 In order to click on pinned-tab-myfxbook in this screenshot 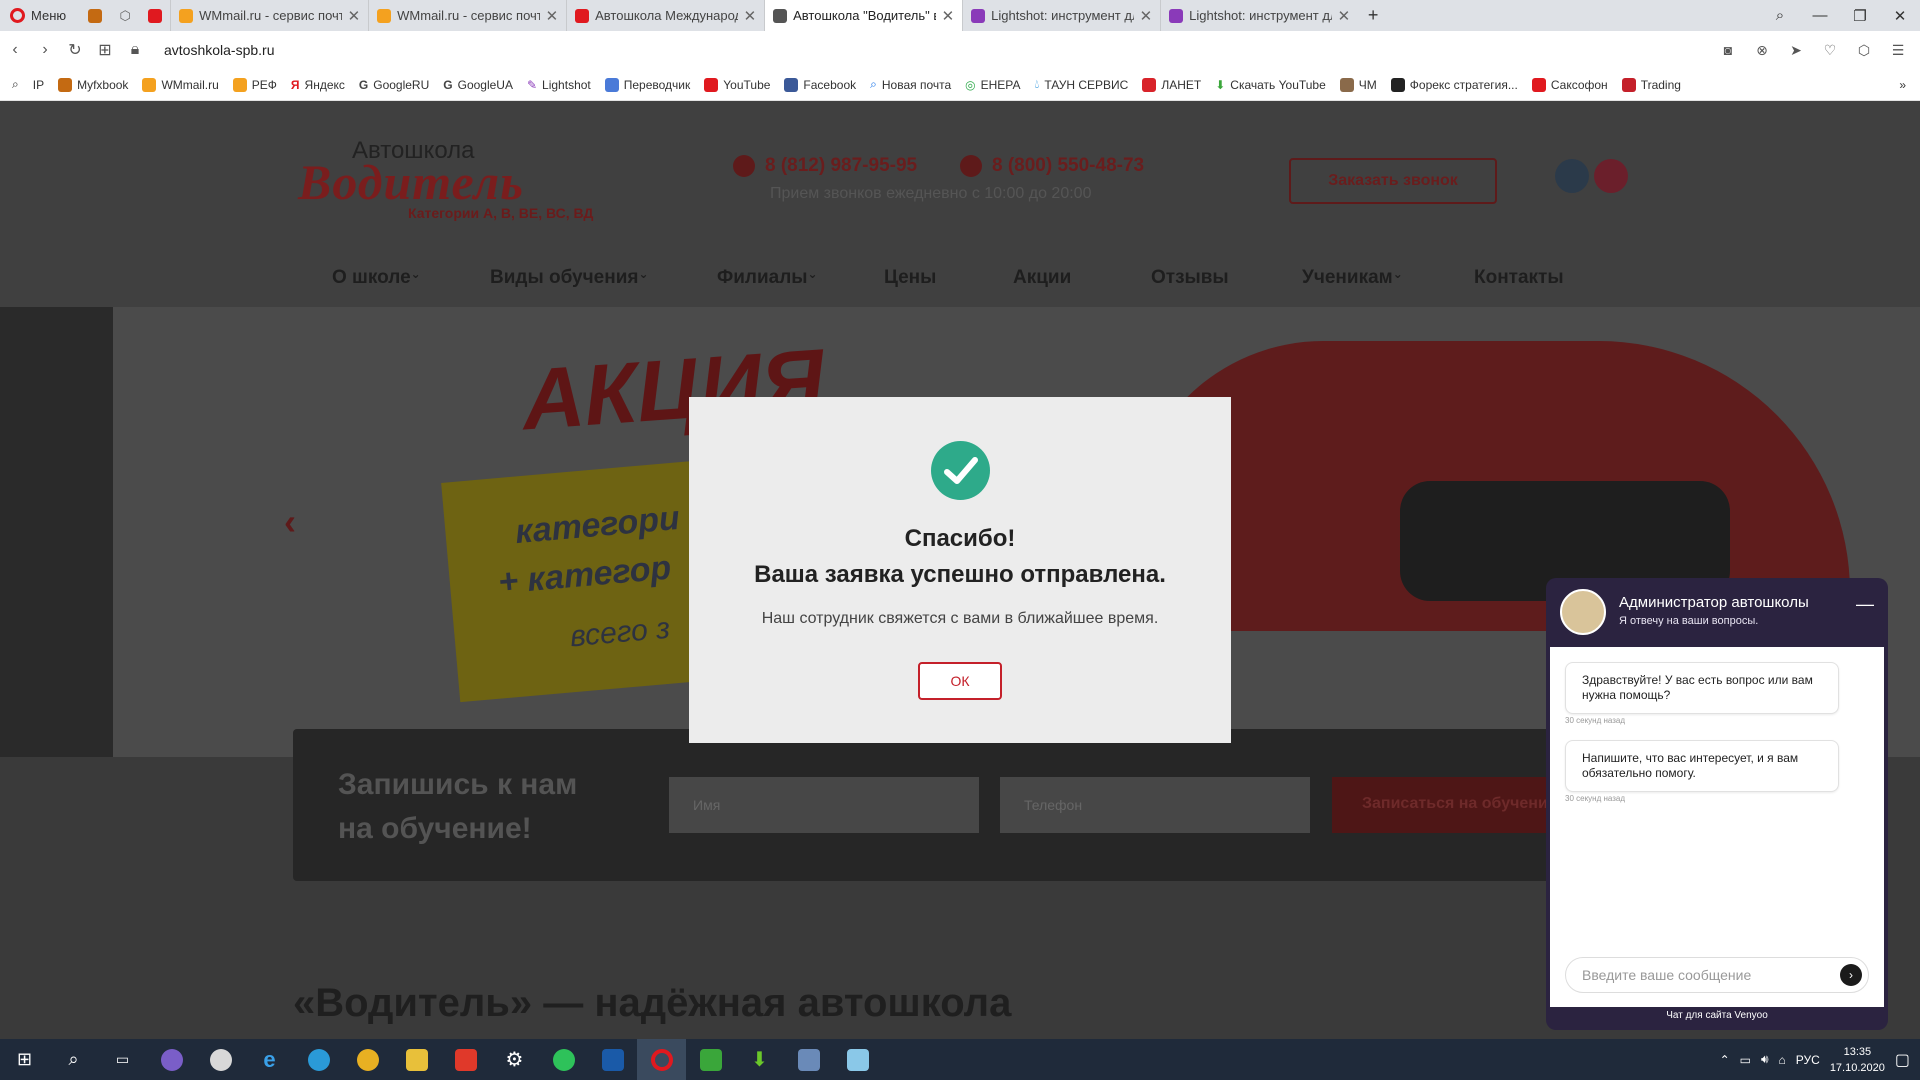, I will do `click(95, 15)`.